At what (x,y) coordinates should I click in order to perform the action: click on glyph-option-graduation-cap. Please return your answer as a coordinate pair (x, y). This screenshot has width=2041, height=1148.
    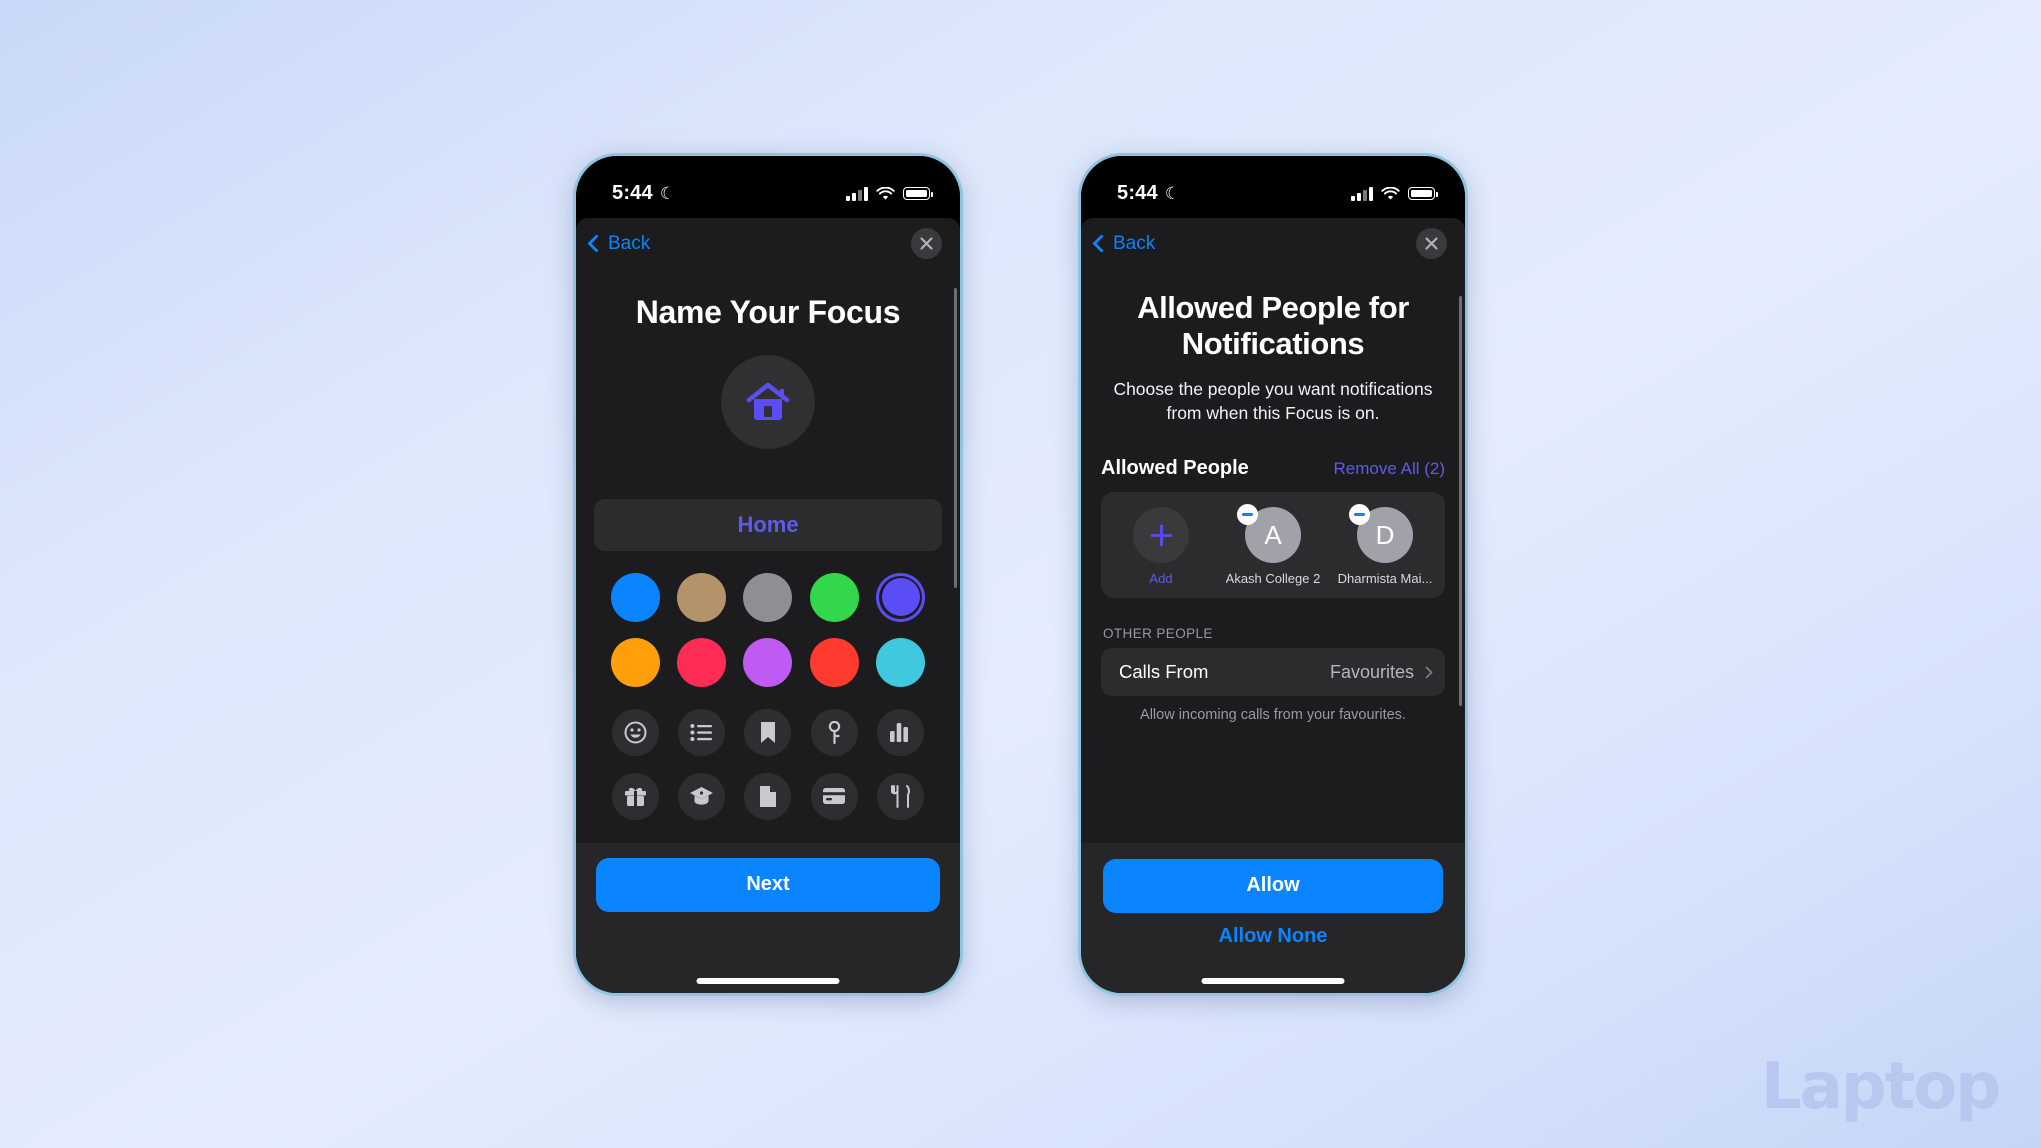
    Looking at the image, I should click on (702, 796).